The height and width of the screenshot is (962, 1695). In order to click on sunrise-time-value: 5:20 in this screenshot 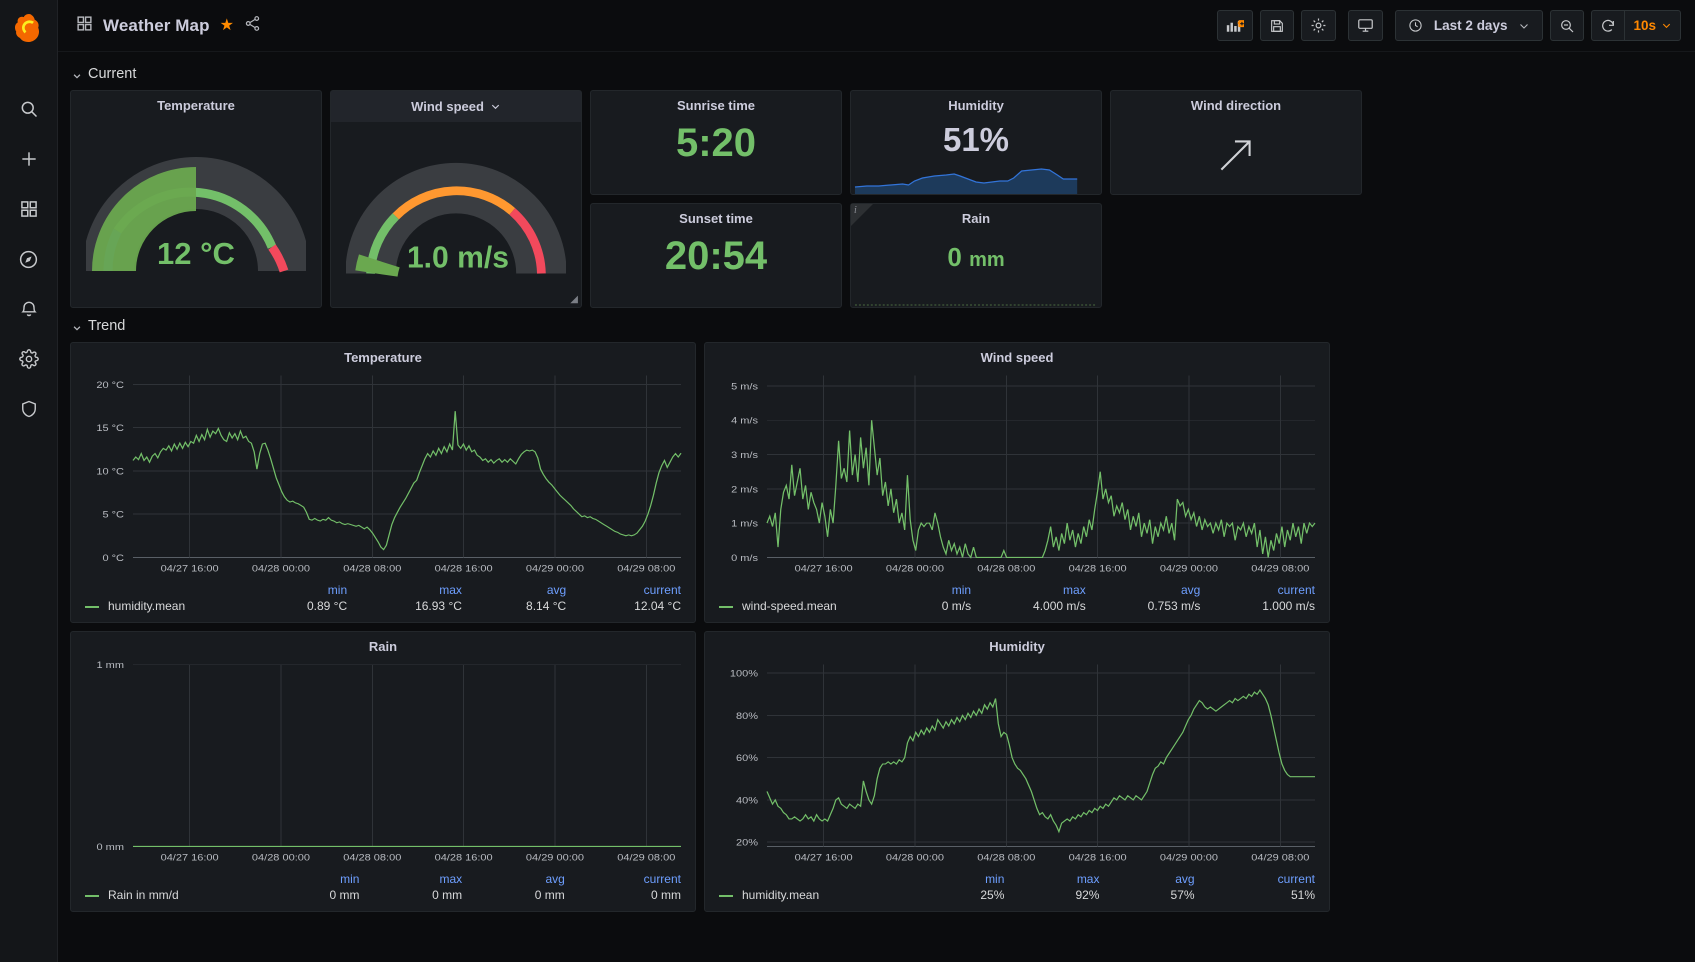, I will do `click(716, 143)`.